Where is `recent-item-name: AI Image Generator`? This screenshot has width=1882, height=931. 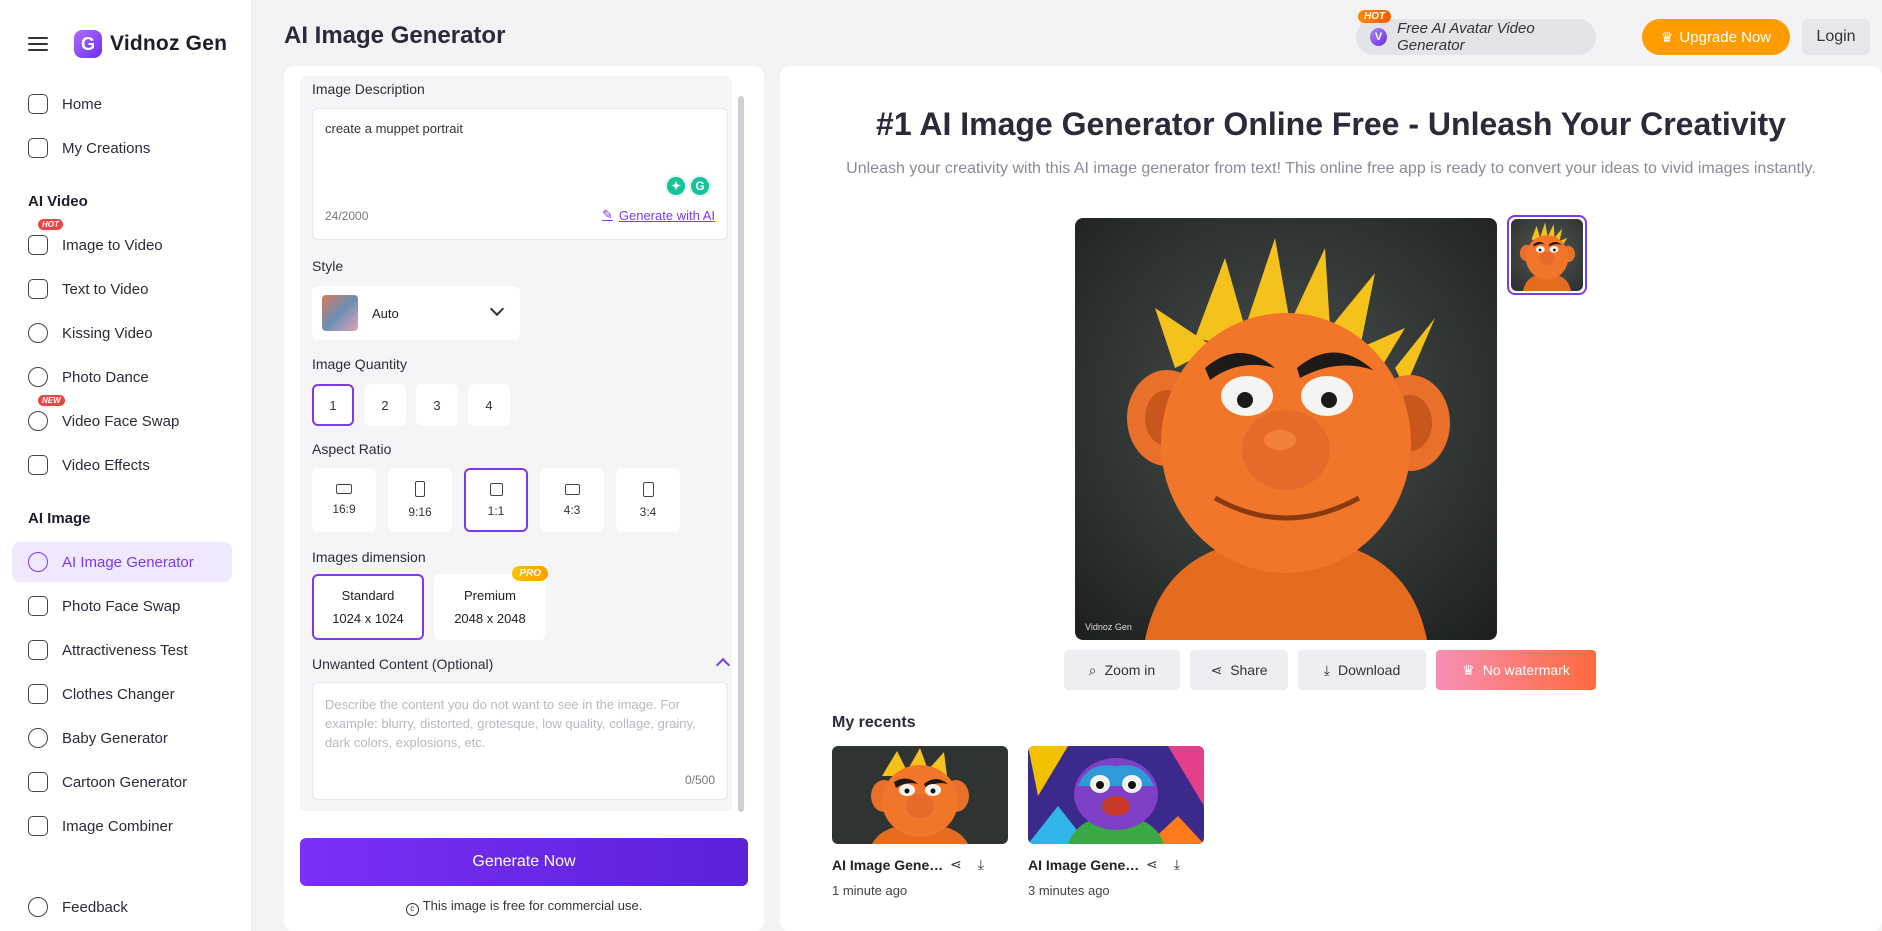 recent-item-name: AI Image Generator is located at coordinates (888, 864).